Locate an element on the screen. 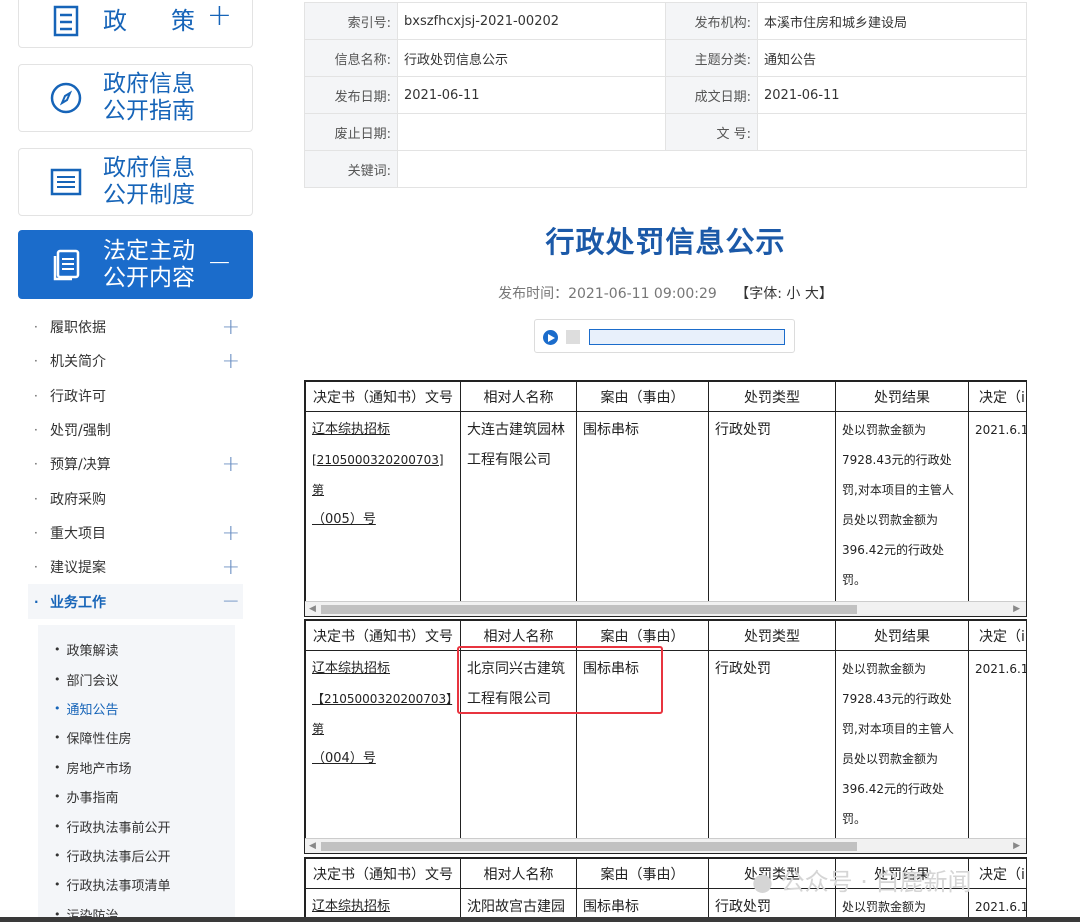  sidebar-item-label: 政府采购 is located at coordinates (78, 499).